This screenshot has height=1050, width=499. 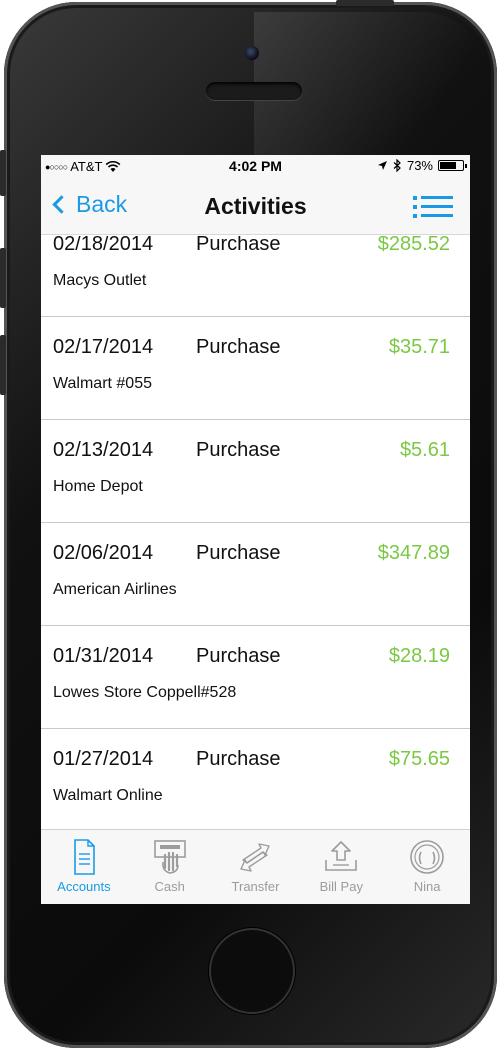 I want to click on tab-label: Transfer, so click(x=255, y=886).